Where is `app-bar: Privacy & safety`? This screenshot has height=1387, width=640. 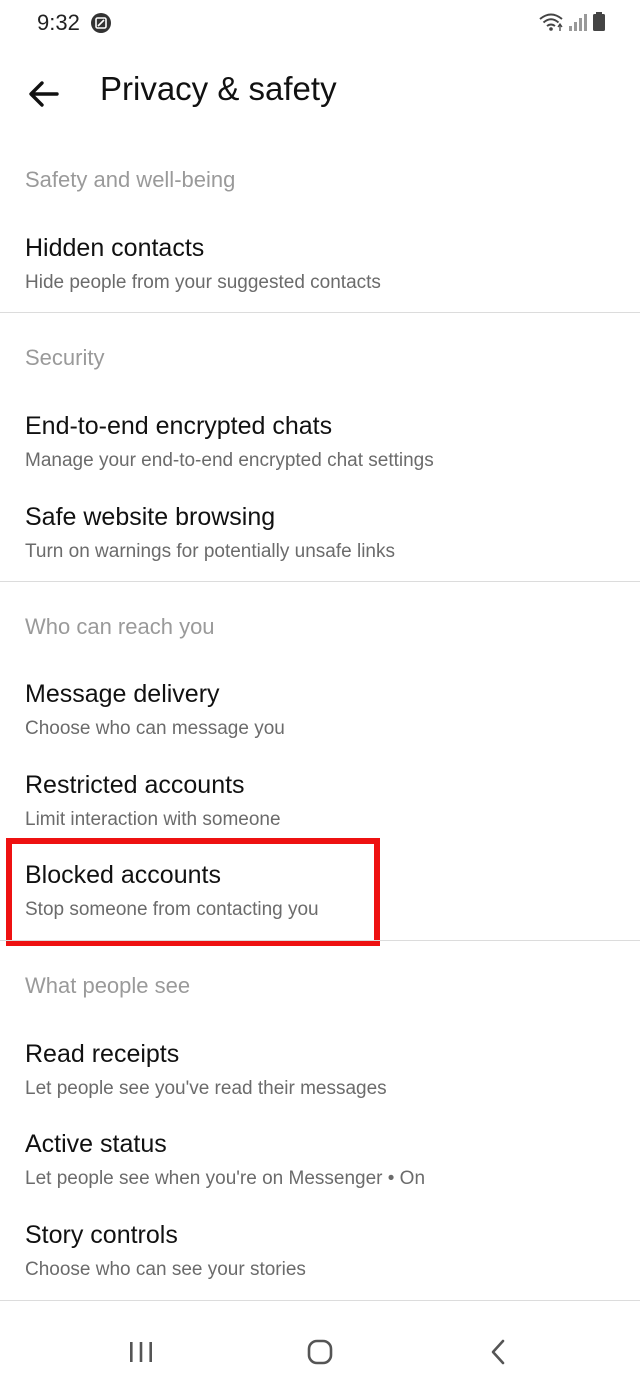
app-bar: Privacy & safety is located at coordinates (320, 93).